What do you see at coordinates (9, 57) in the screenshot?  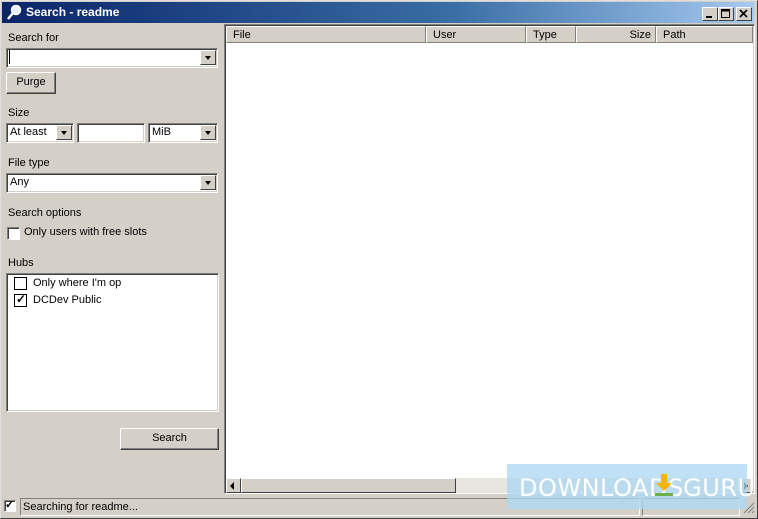 I see `text-caret` at bounding box center [9, 57].